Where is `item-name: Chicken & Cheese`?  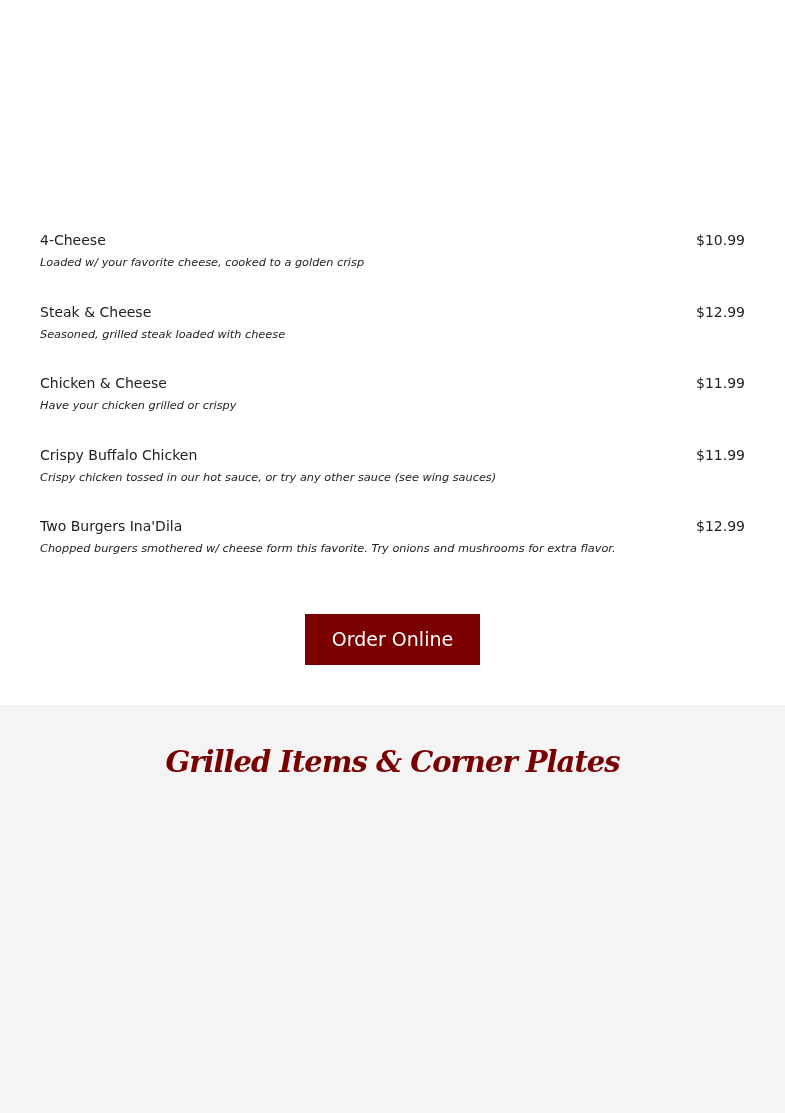
item-name: Chicken & Cheese is located at coordinates (103, 383).